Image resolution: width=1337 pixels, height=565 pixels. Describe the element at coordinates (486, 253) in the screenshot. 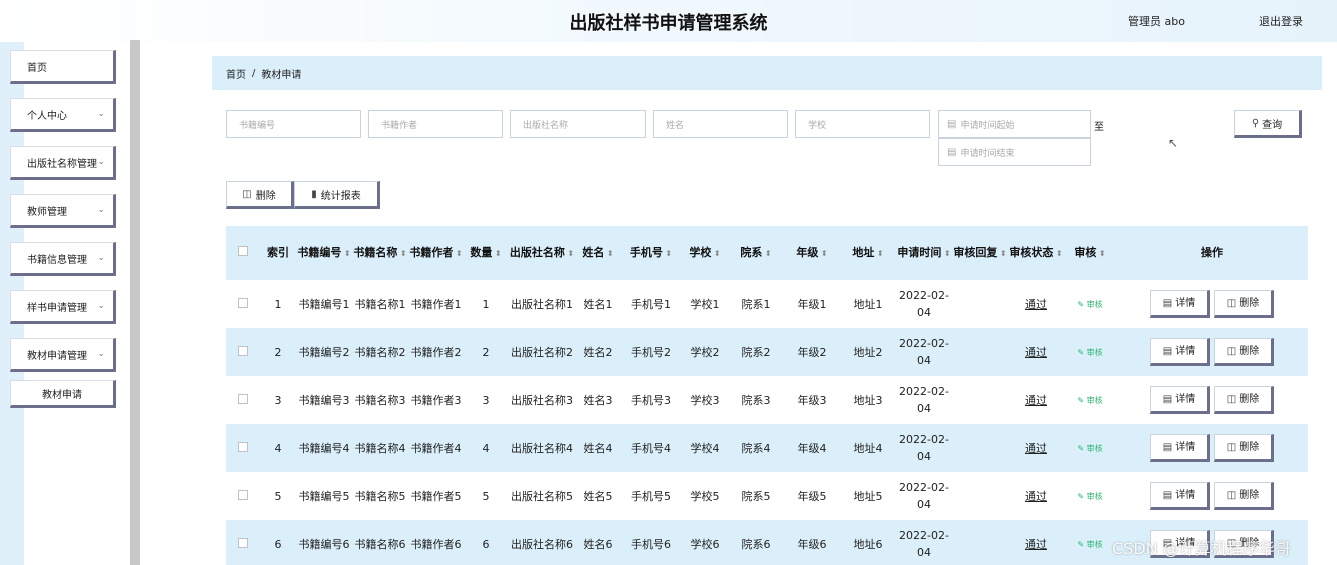

I see `header-qty: 数量 ⬍` at that location.